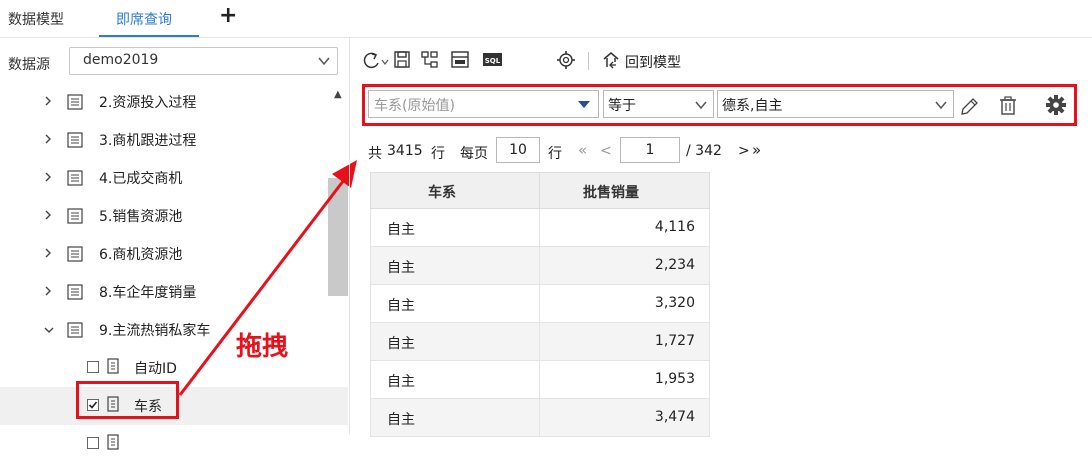  I want to click on filter-operator-select: 等于, so click(658, 104).